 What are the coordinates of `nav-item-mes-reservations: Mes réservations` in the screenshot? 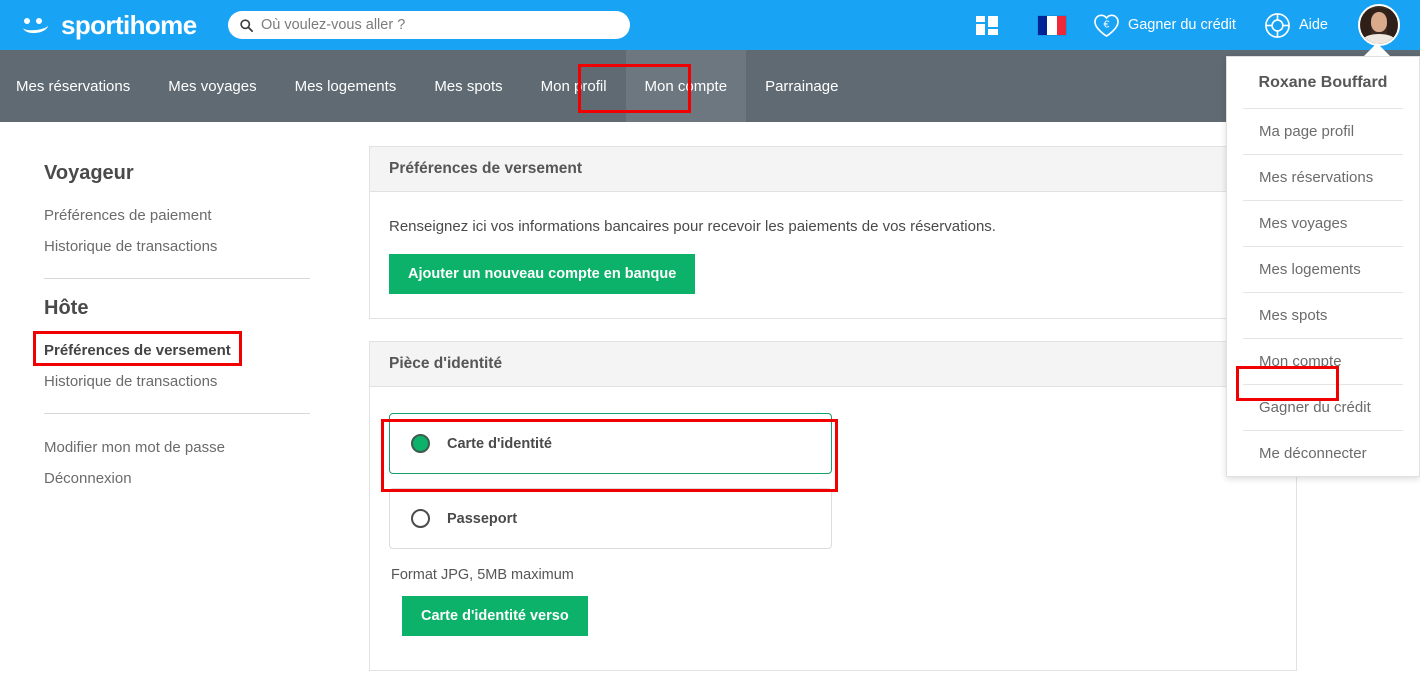 It's located at (74, 86).